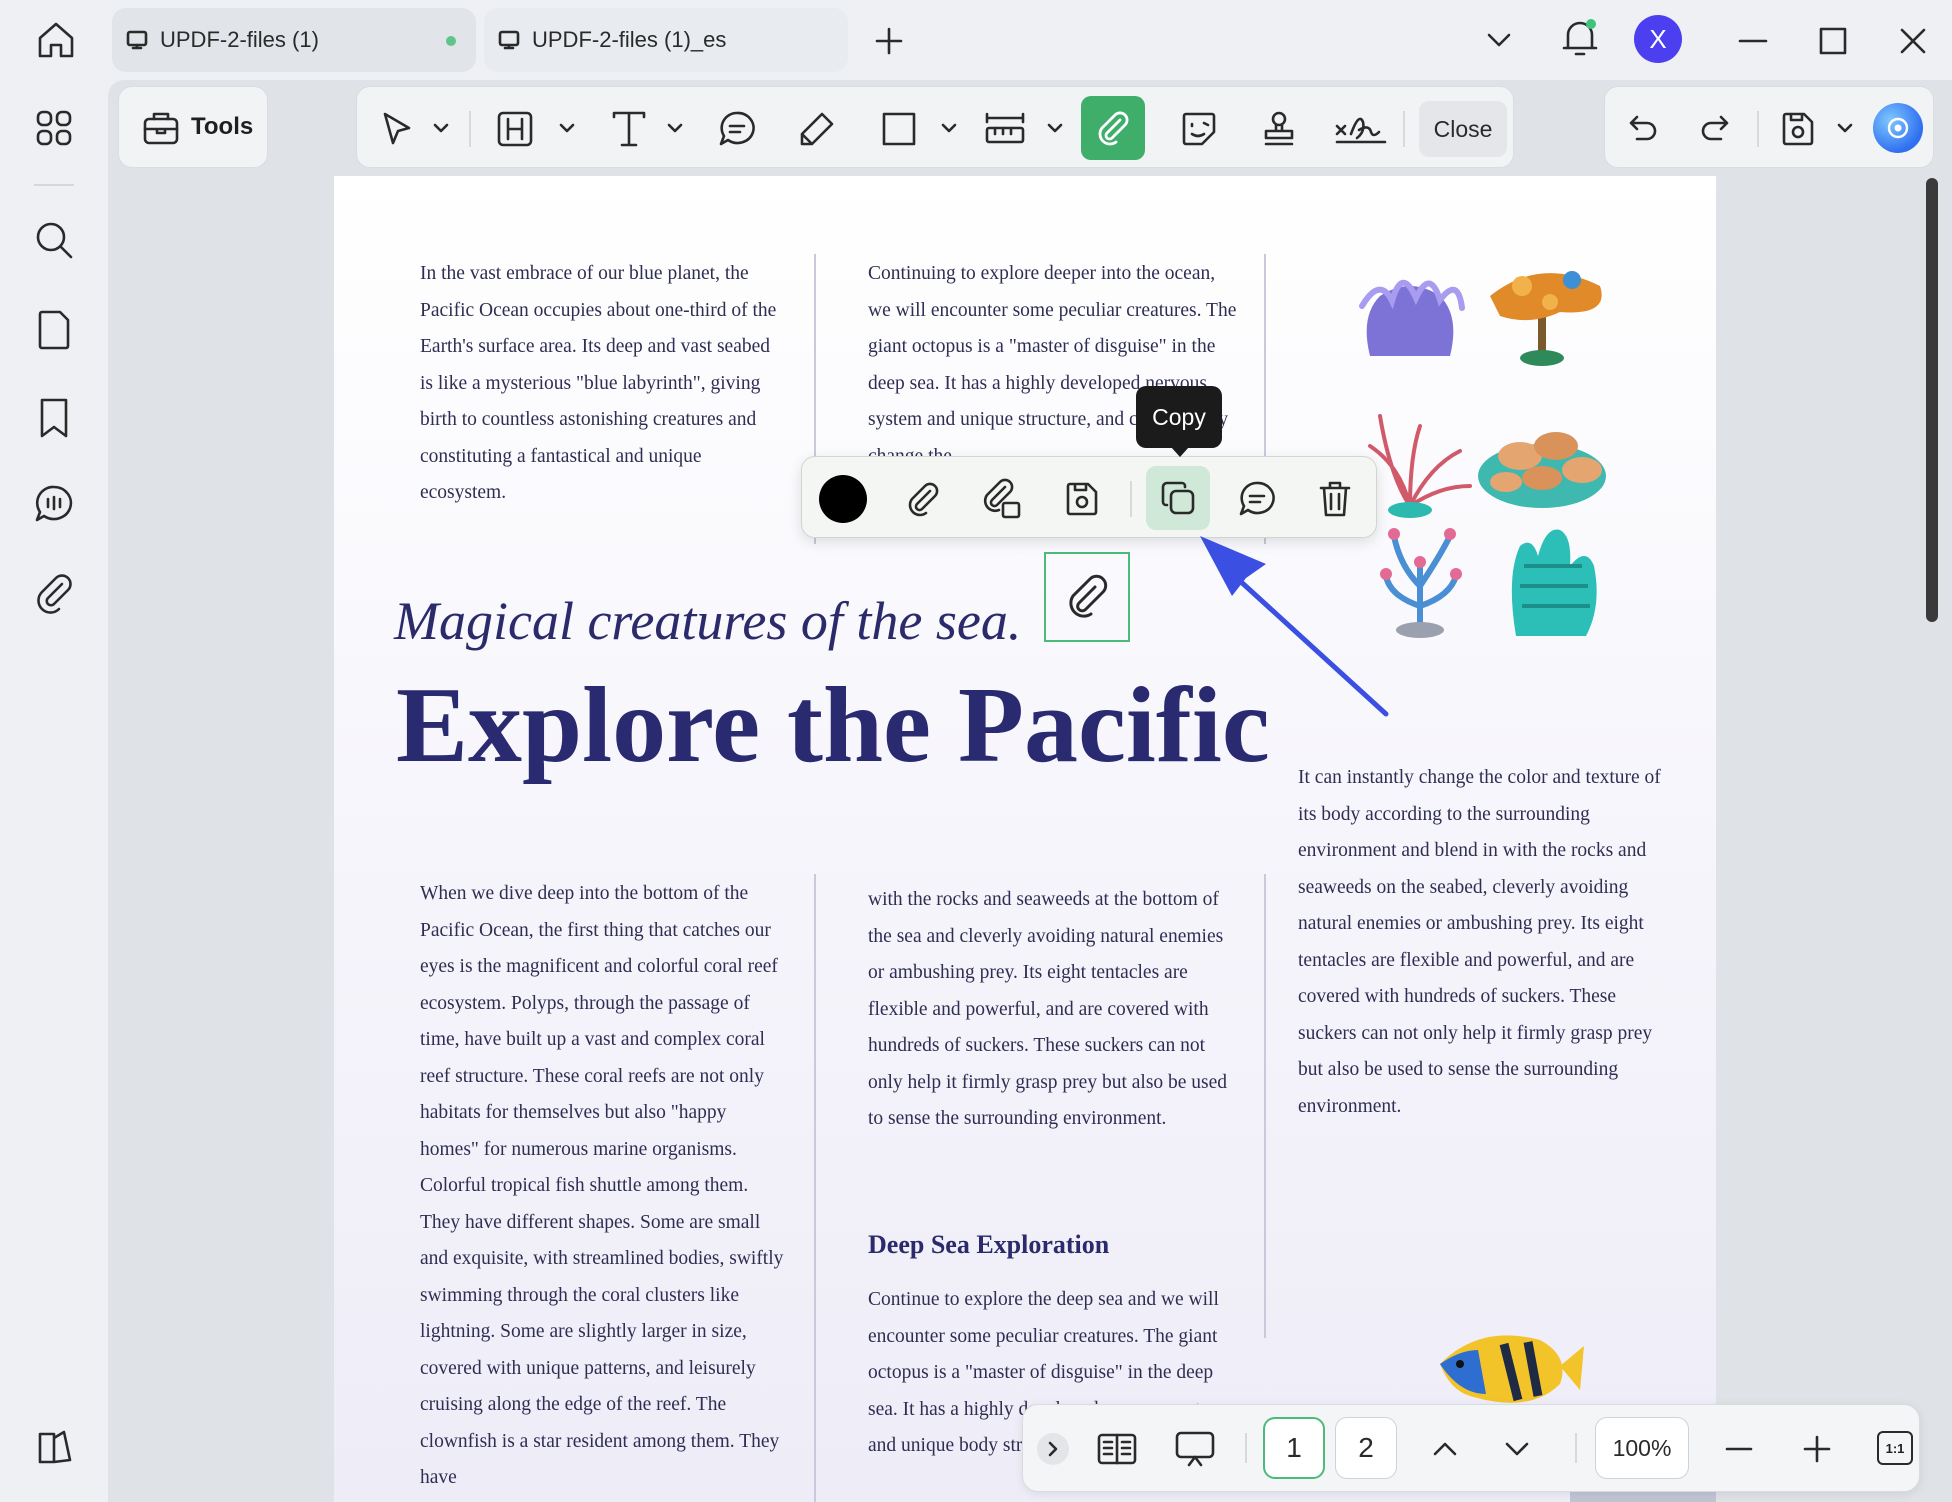 This screenshot has width=1952, height=1502. I want to click on select-tool-button, so click(397, 129).